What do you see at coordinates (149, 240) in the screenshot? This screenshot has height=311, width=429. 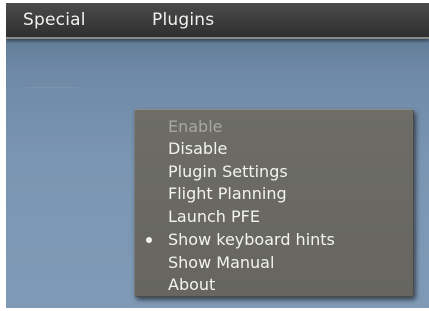 I see `checked-bullet-icon` at bounding box center [149, 240].